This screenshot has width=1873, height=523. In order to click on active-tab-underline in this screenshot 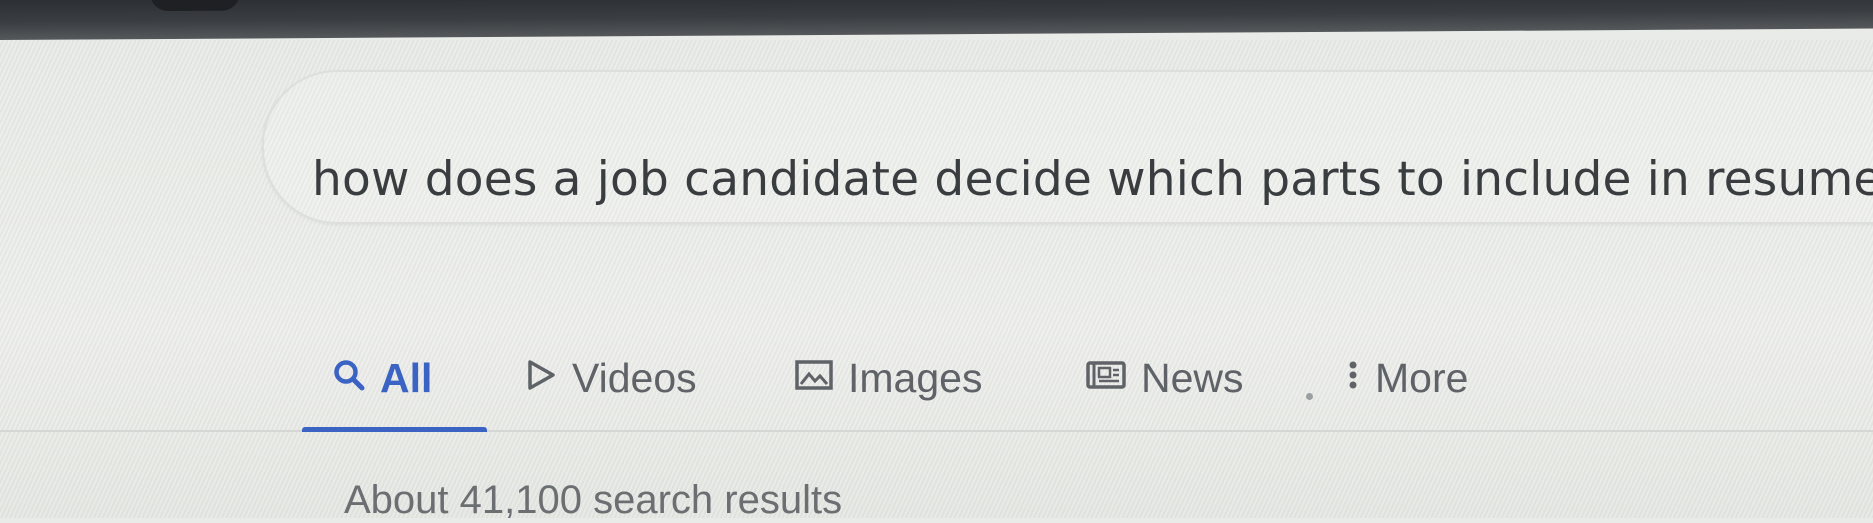, I will do `click(394, 429)`.